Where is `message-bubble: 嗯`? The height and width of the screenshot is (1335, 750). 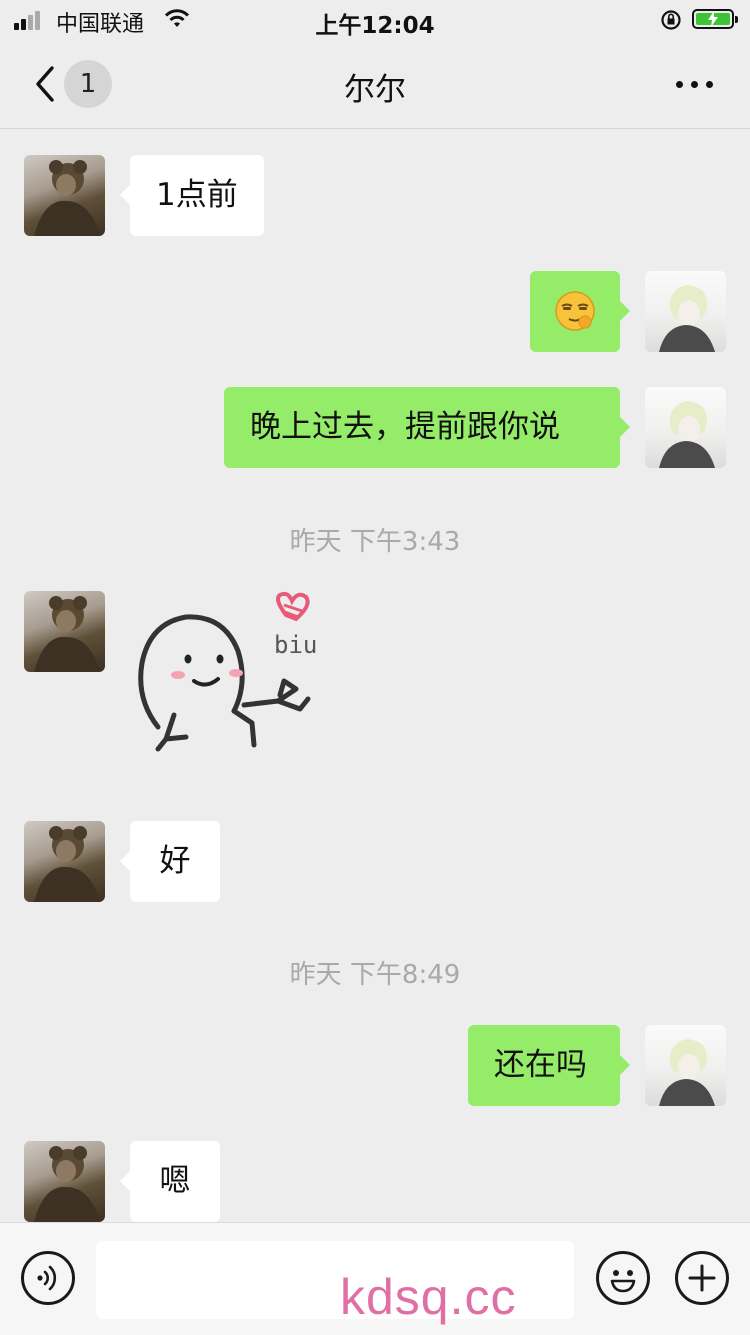
message-bubble: 嗯 is located at coordinates (170, 1181).